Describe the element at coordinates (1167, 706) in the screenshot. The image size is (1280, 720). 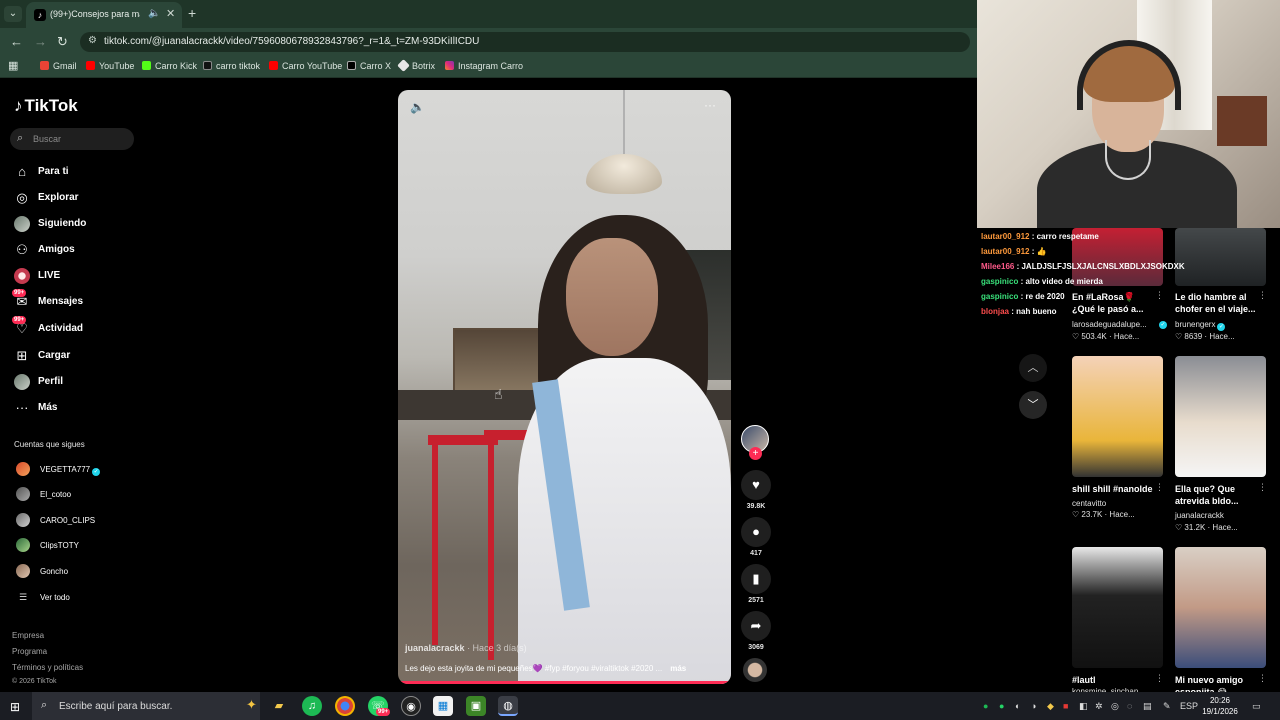
I see `pen-icon: ✎` at that location.